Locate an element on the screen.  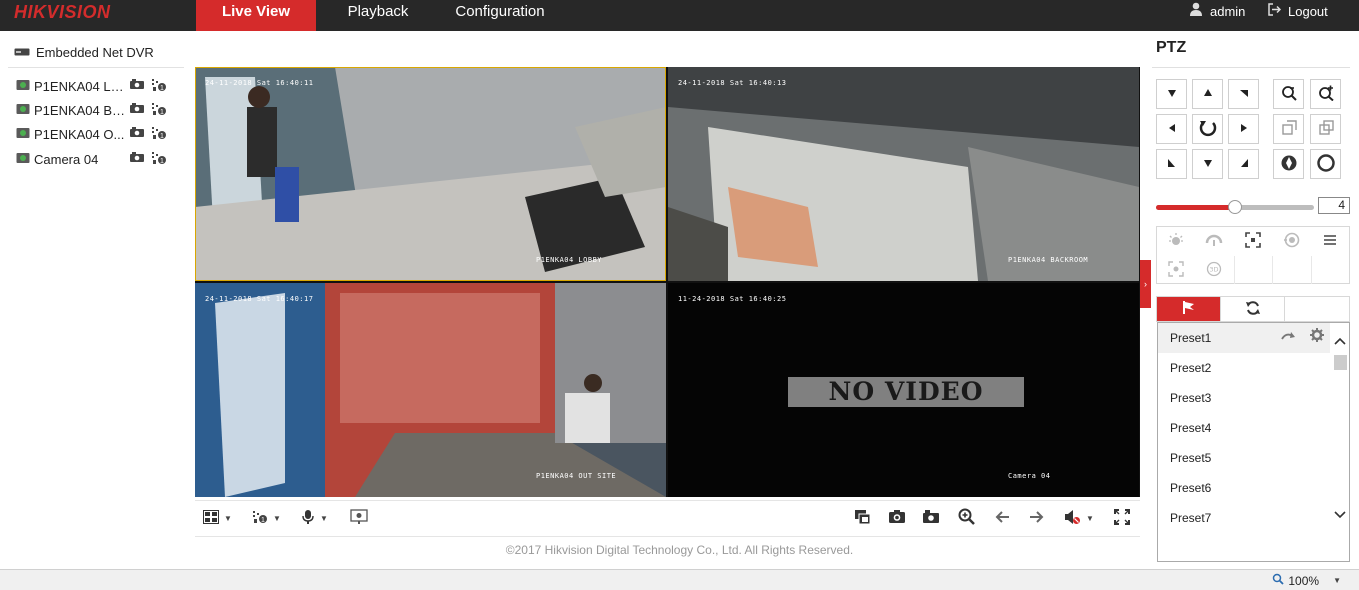
camera-item: Camera 04 1 is located at coordinates (101, 159).